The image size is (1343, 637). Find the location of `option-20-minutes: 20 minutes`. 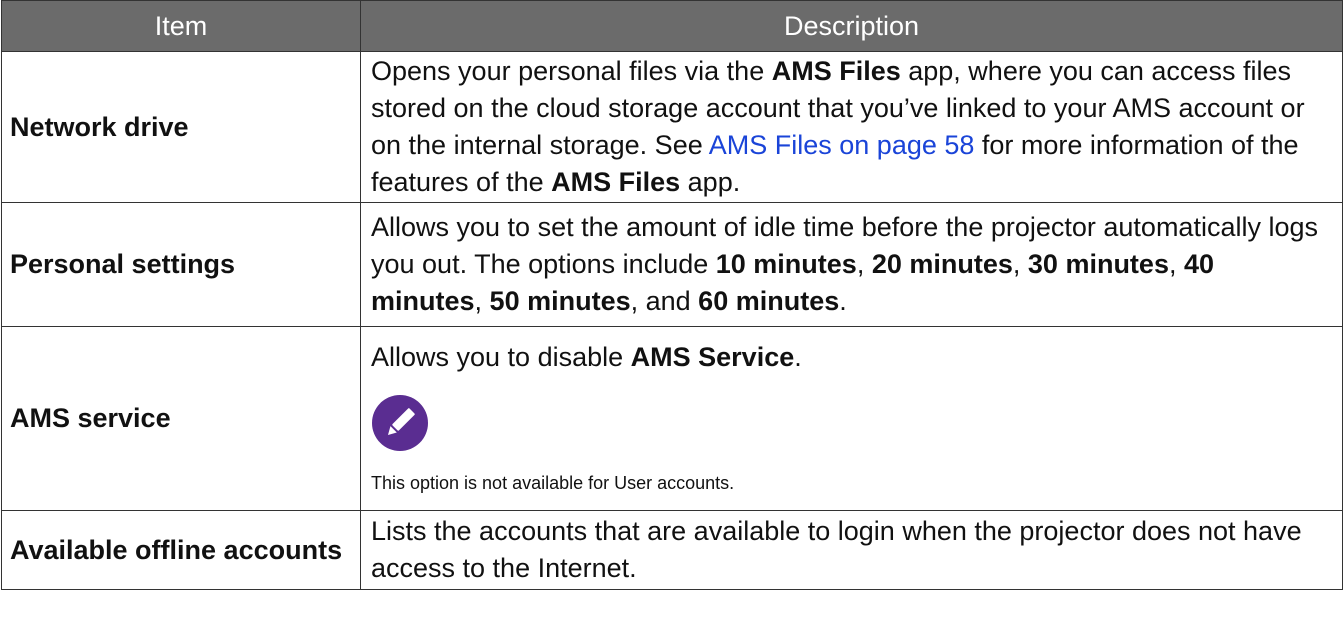

option-20-minutes: 20 minutes is located at coordinates (942, 264).